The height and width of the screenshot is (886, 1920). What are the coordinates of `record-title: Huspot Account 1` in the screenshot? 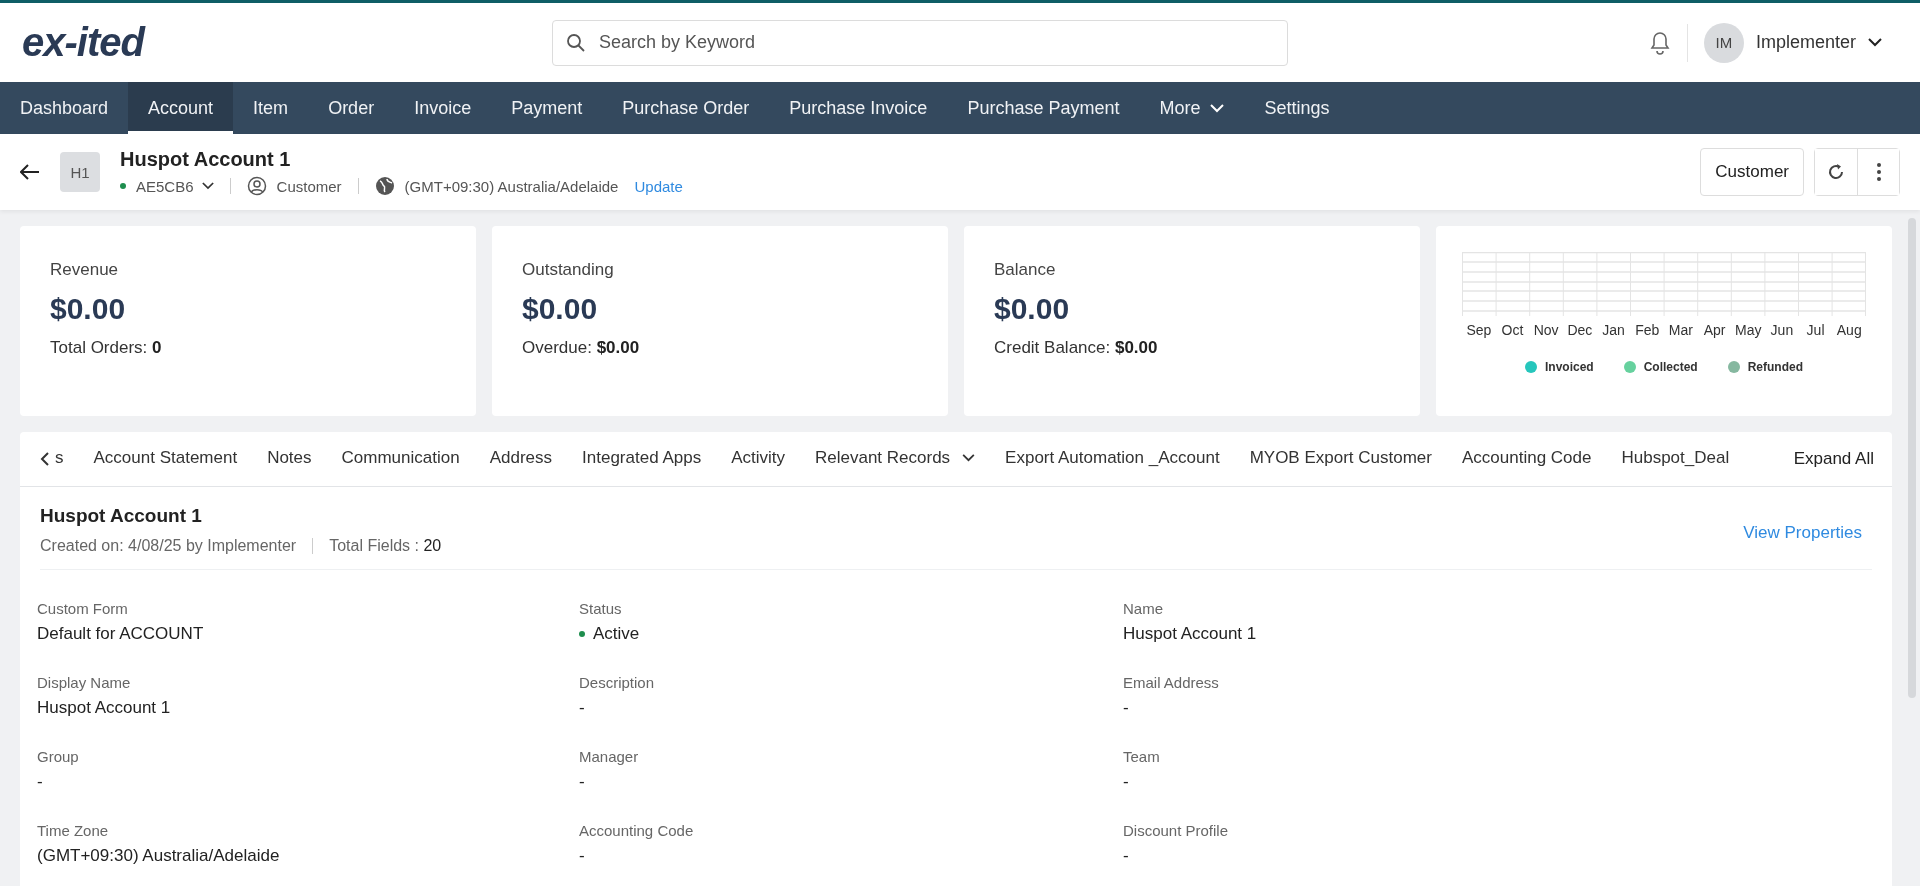 It's located at (206, 159).